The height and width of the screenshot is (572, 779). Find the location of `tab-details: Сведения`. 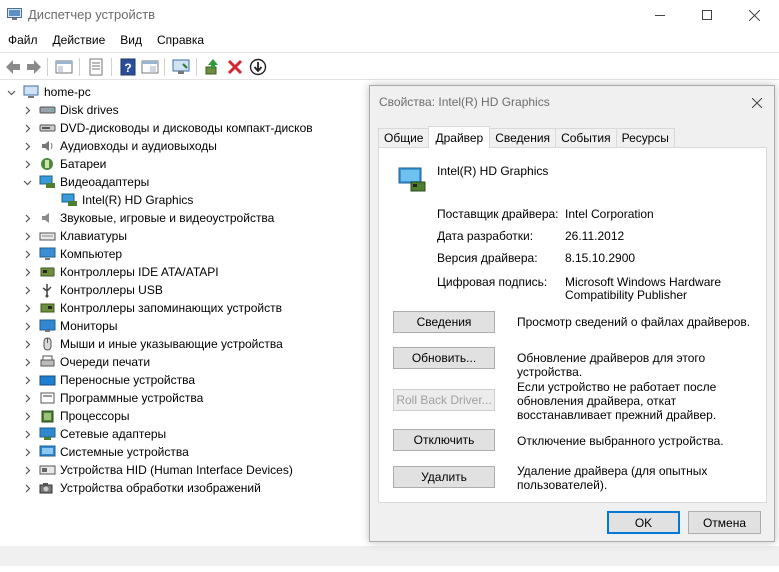

tab-details: Сведения is located at coordinates (523, 137).